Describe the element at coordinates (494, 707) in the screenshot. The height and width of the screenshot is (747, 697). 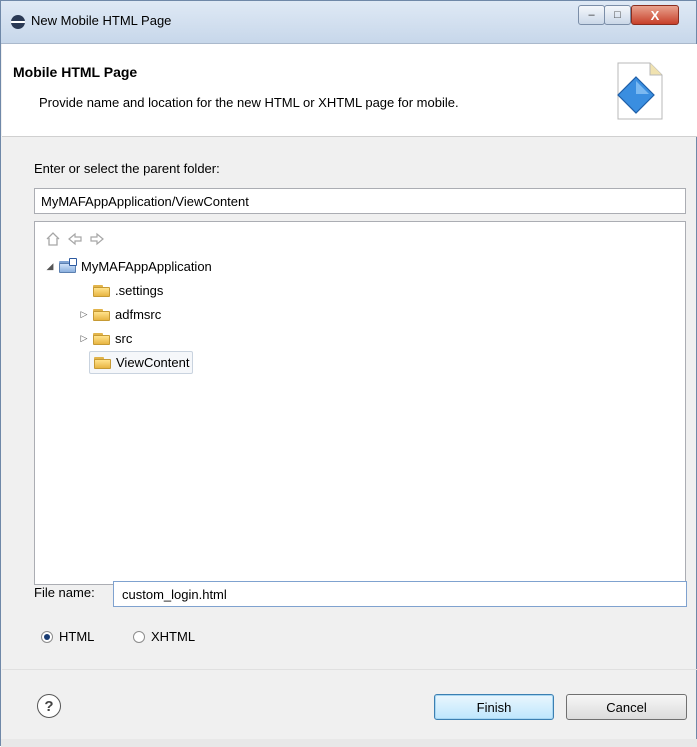
I see `finish-button: Finish` at that location.